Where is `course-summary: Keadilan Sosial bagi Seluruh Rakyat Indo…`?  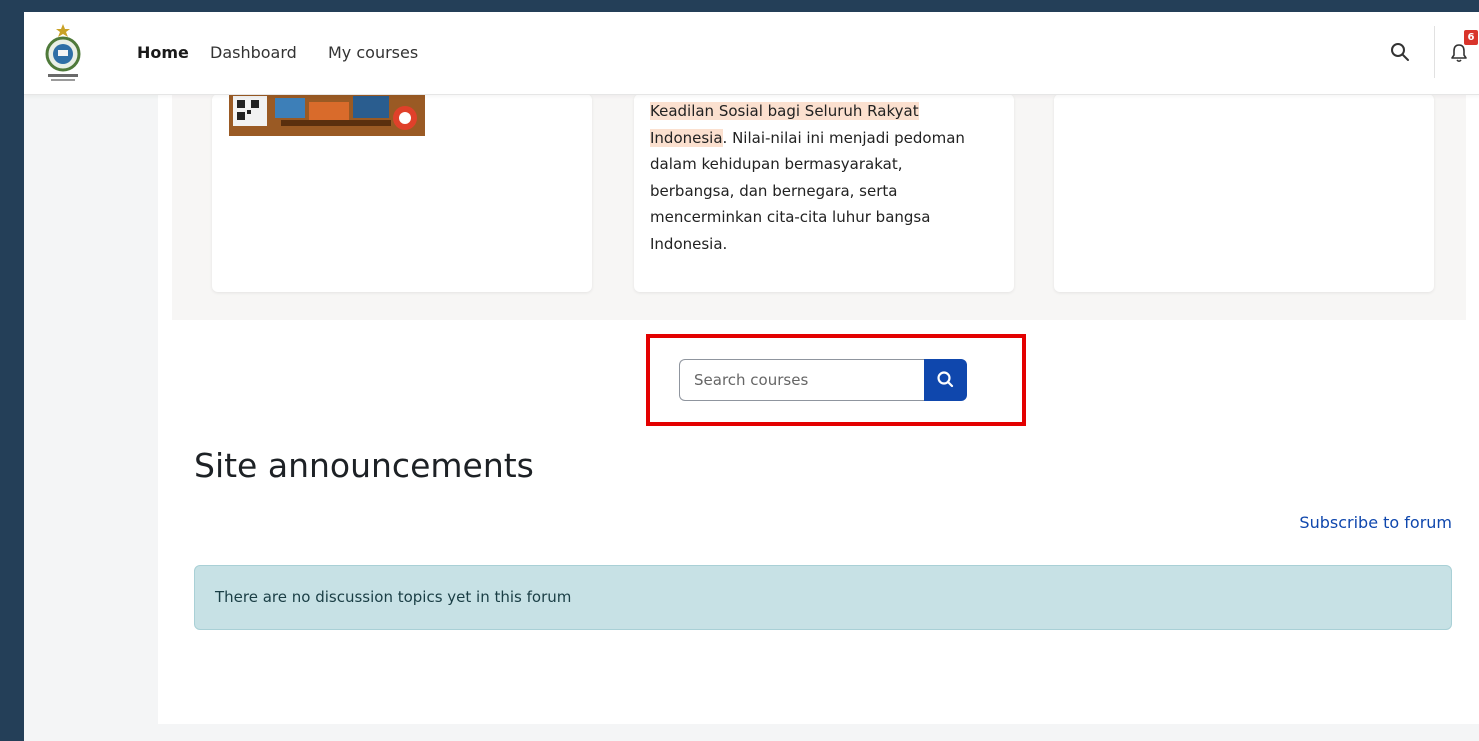
course-summary: Keadilan Sosial bagi Seluruh Rakyat Indo… is located at coordinates (820, 177).